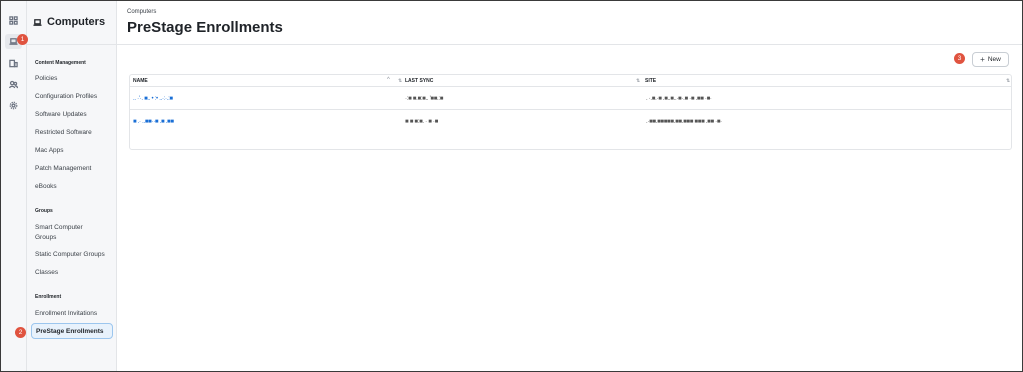  What do you see at coordinates (74, 151) in the screenshot?
I see `sidebar-item-mac-apps: Mac Apps` at bounding box center [74, 151].